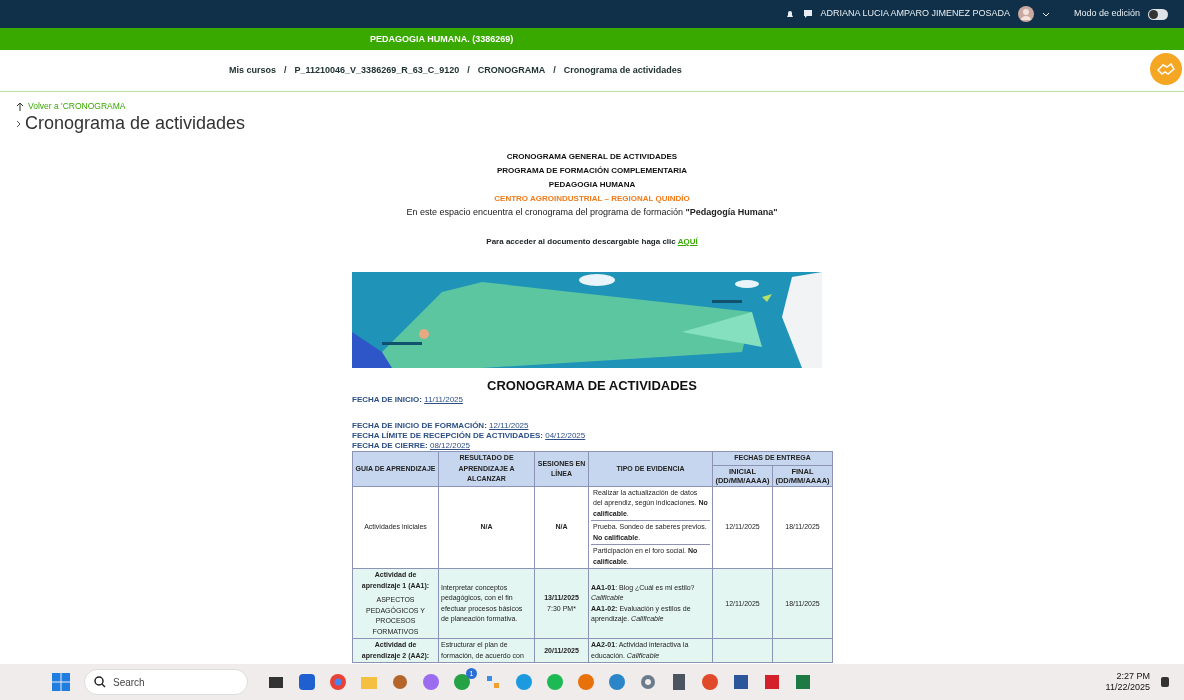 Image resolution: width=1184 pixels, height=700 pixels. What do you see at coordinates (592, 157) in the screenshot?
I see `heading: CRONOGRAMA GENERAL DE ACTIVIDADES` at bounding box center [592, 157].